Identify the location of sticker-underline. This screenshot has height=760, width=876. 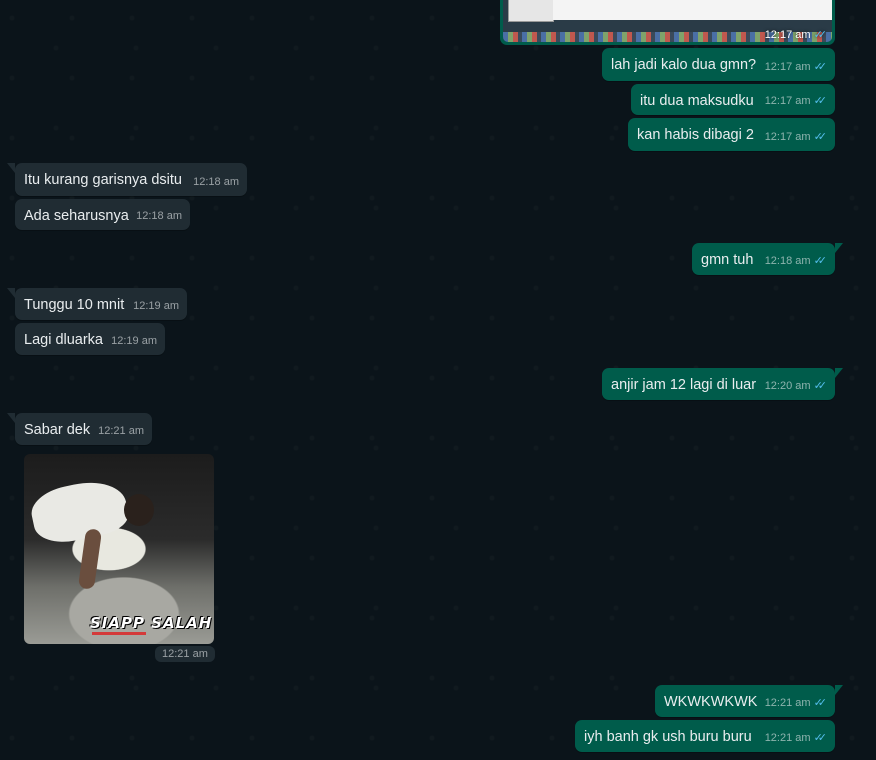
(119, 633).